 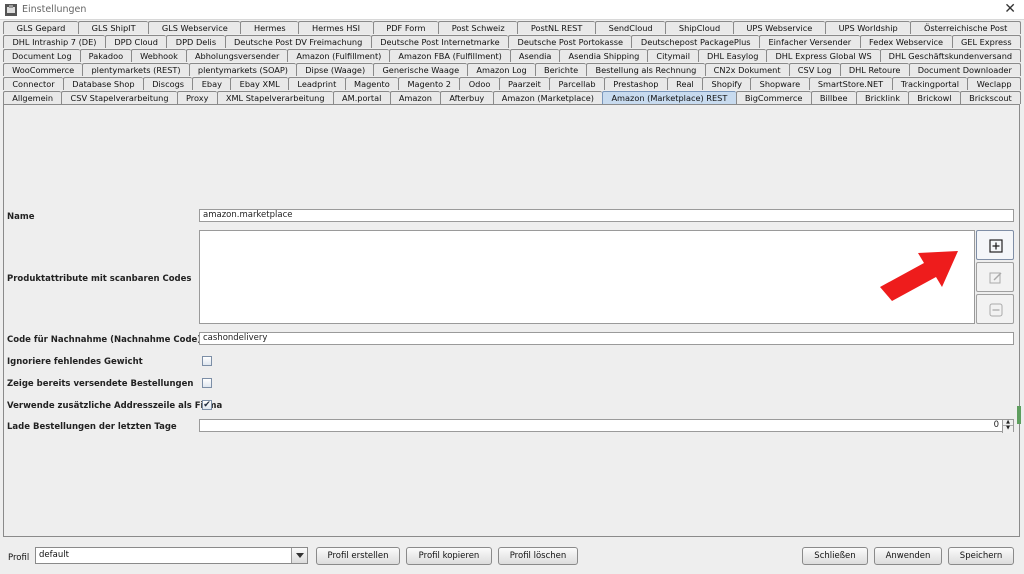 I want to click on tab: Pakadoo, so click(x=105, y=55).